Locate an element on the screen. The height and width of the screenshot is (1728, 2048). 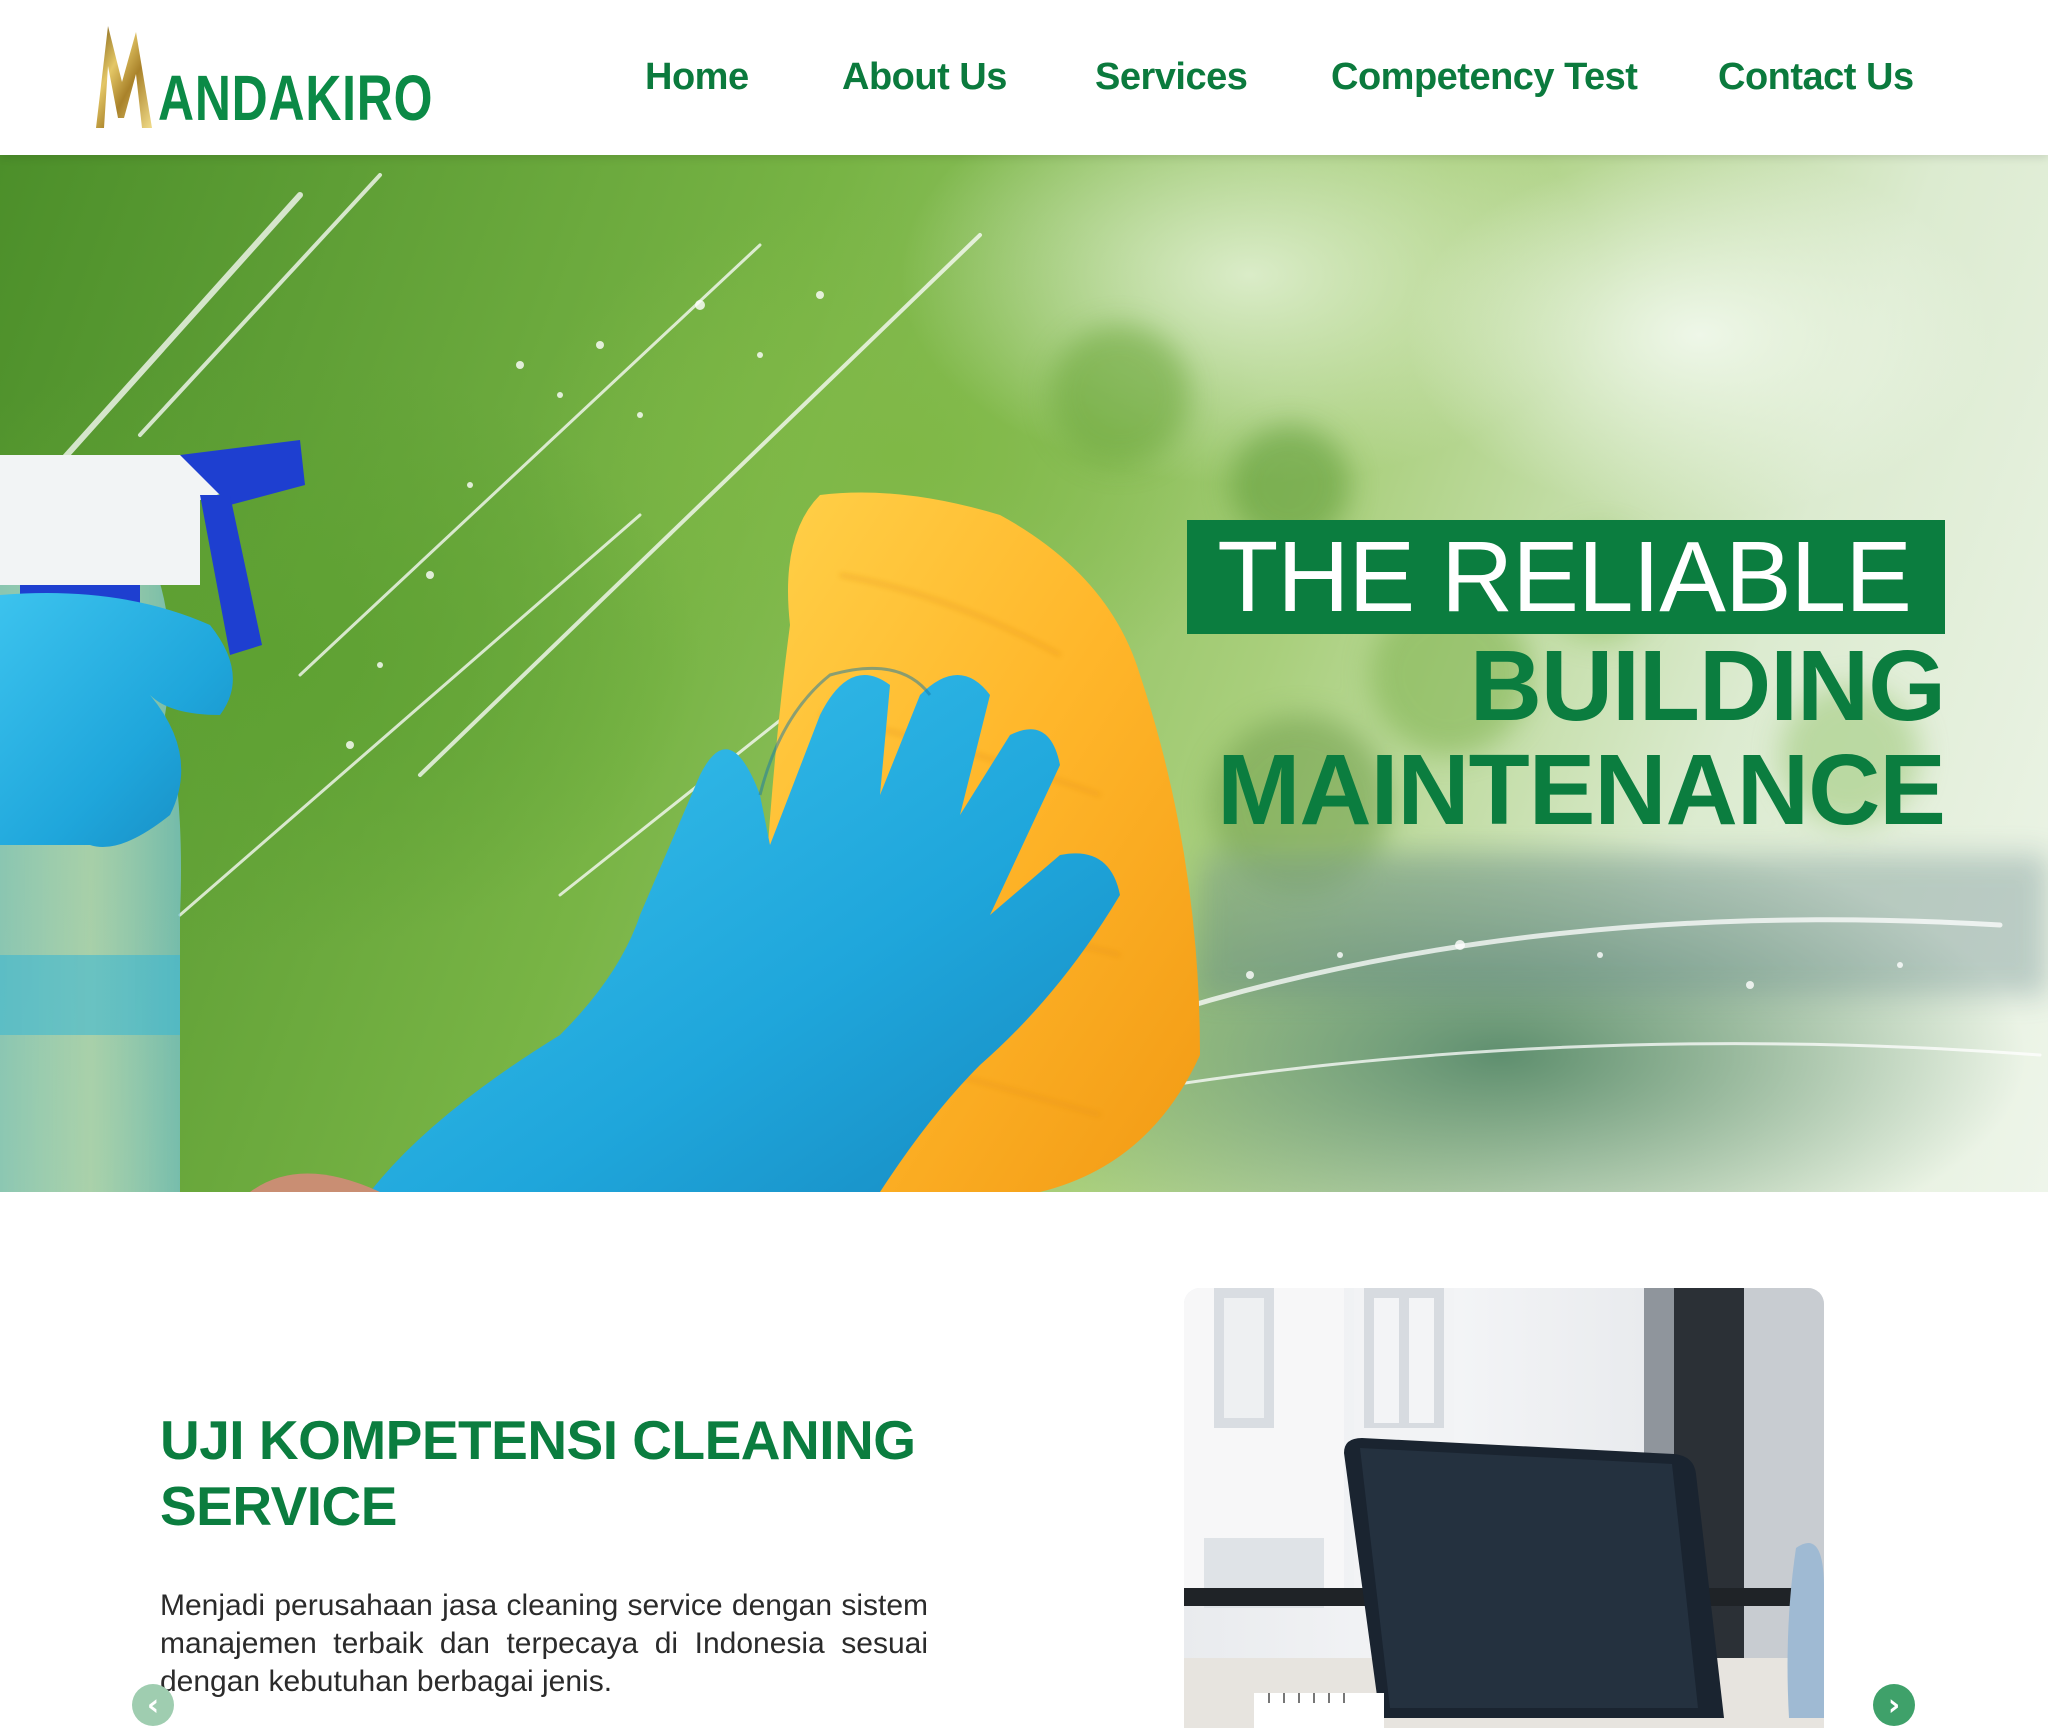
hero-title-line3: MAINTENANCE is located at coordinates (1581, 790).